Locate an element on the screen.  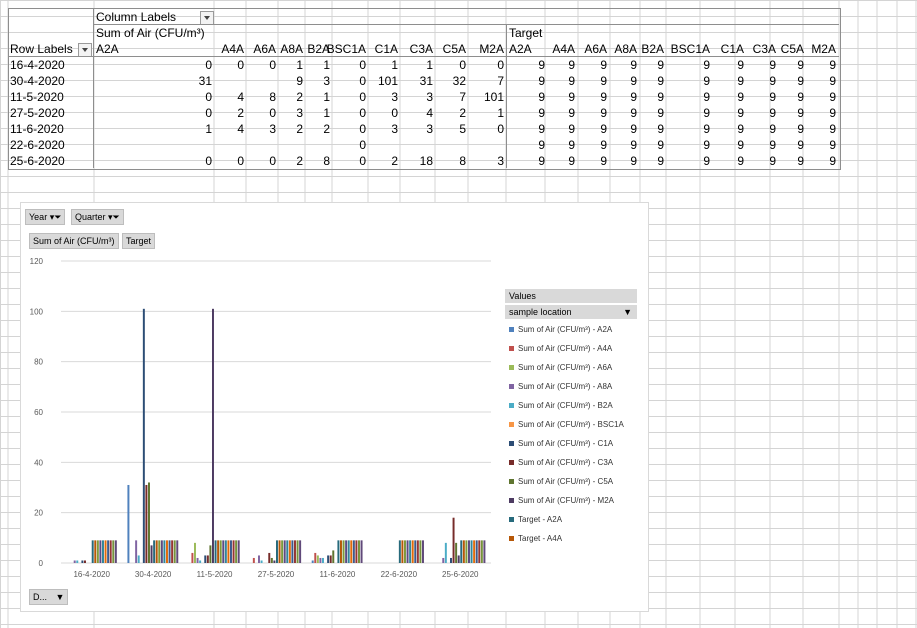
row-labels-filter-button is located at coordinates (85, 50).